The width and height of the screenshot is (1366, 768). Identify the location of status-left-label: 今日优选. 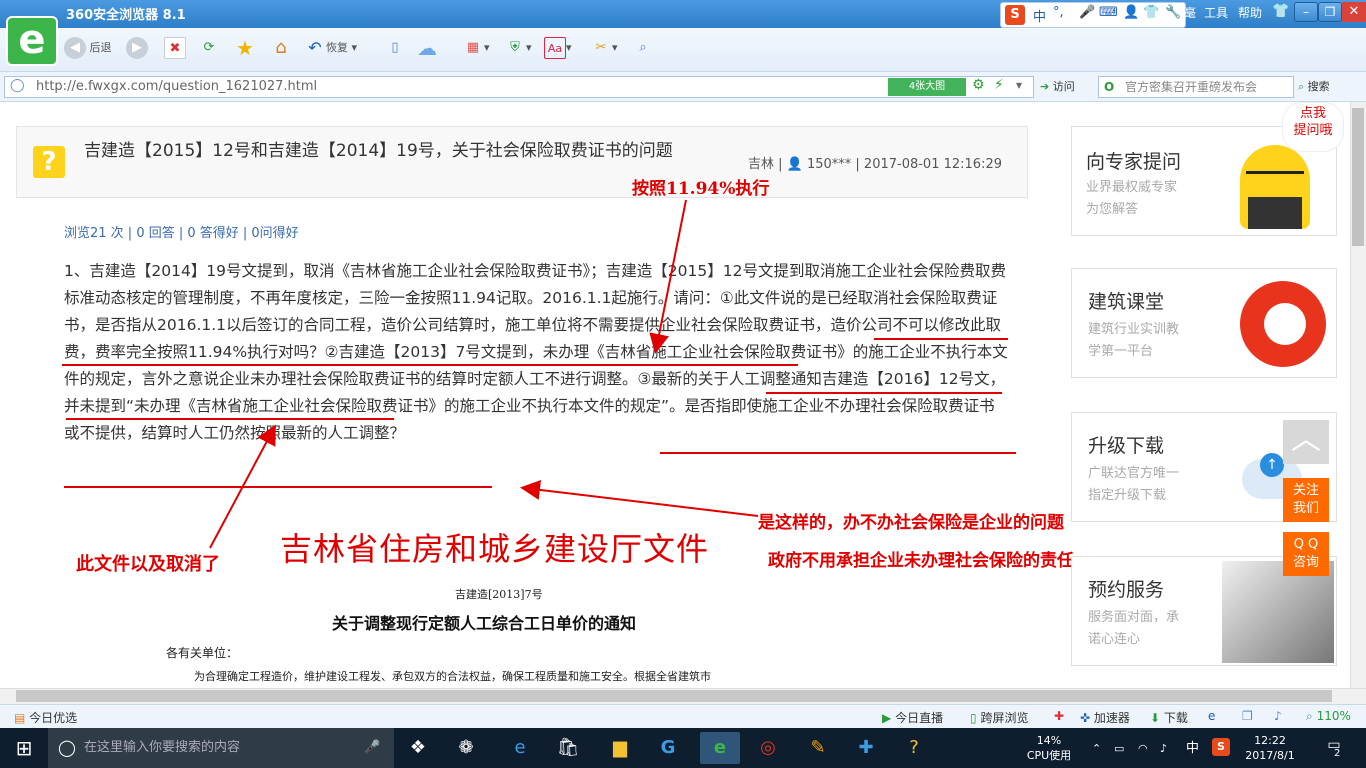
(53, 718).